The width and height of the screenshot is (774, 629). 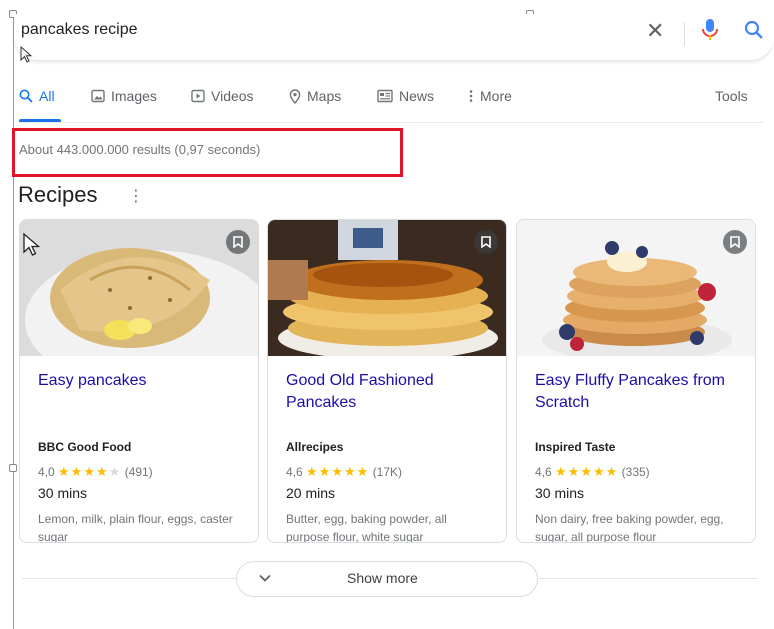 I want to click on active-tab-indicator, so click(x=40, y=120).